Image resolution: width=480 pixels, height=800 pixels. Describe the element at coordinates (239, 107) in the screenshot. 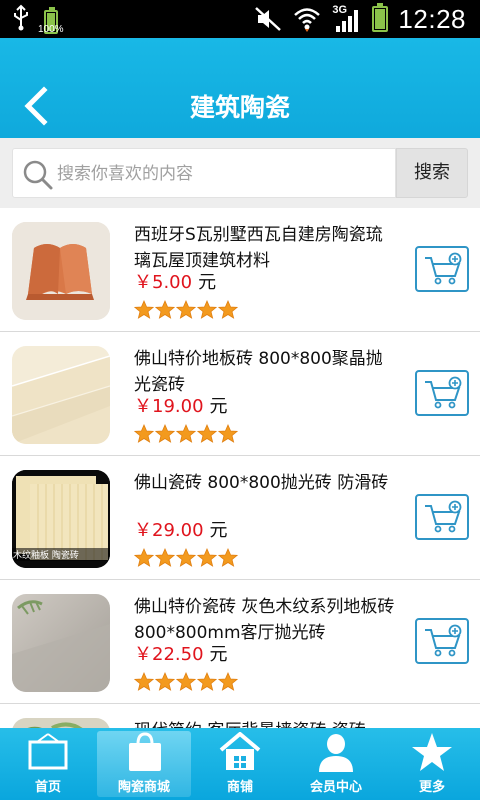

I see `page-title: 建筑陶瓷` at that location.